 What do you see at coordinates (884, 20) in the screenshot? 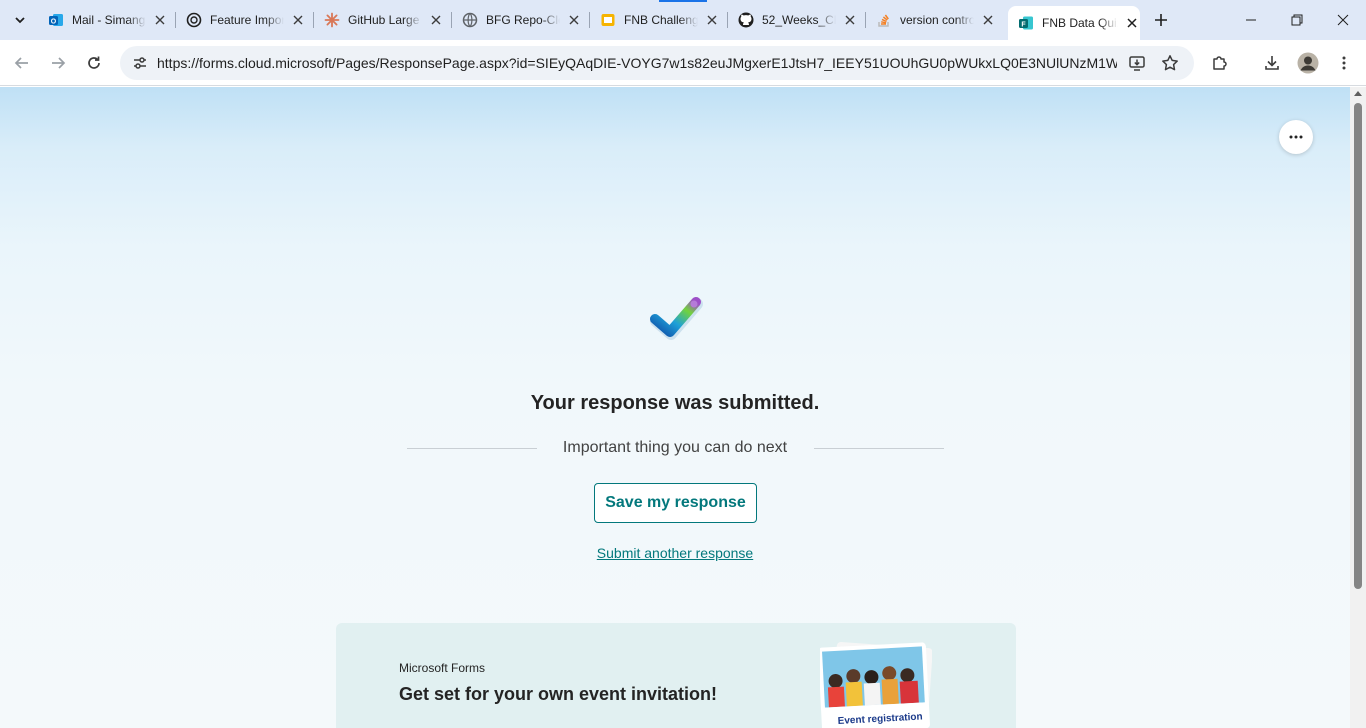
I see `stackoverflow-icon` at bounding box center [884, 20].